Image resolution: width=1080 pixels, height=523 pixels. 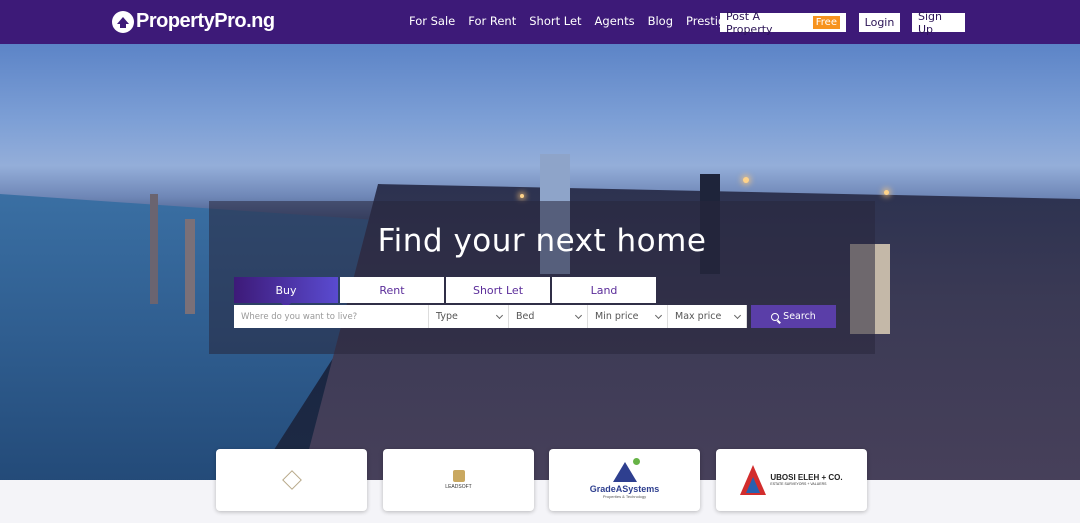 I want to click on brand-name: PropertyPro.ng, so click(x=205, y=21).